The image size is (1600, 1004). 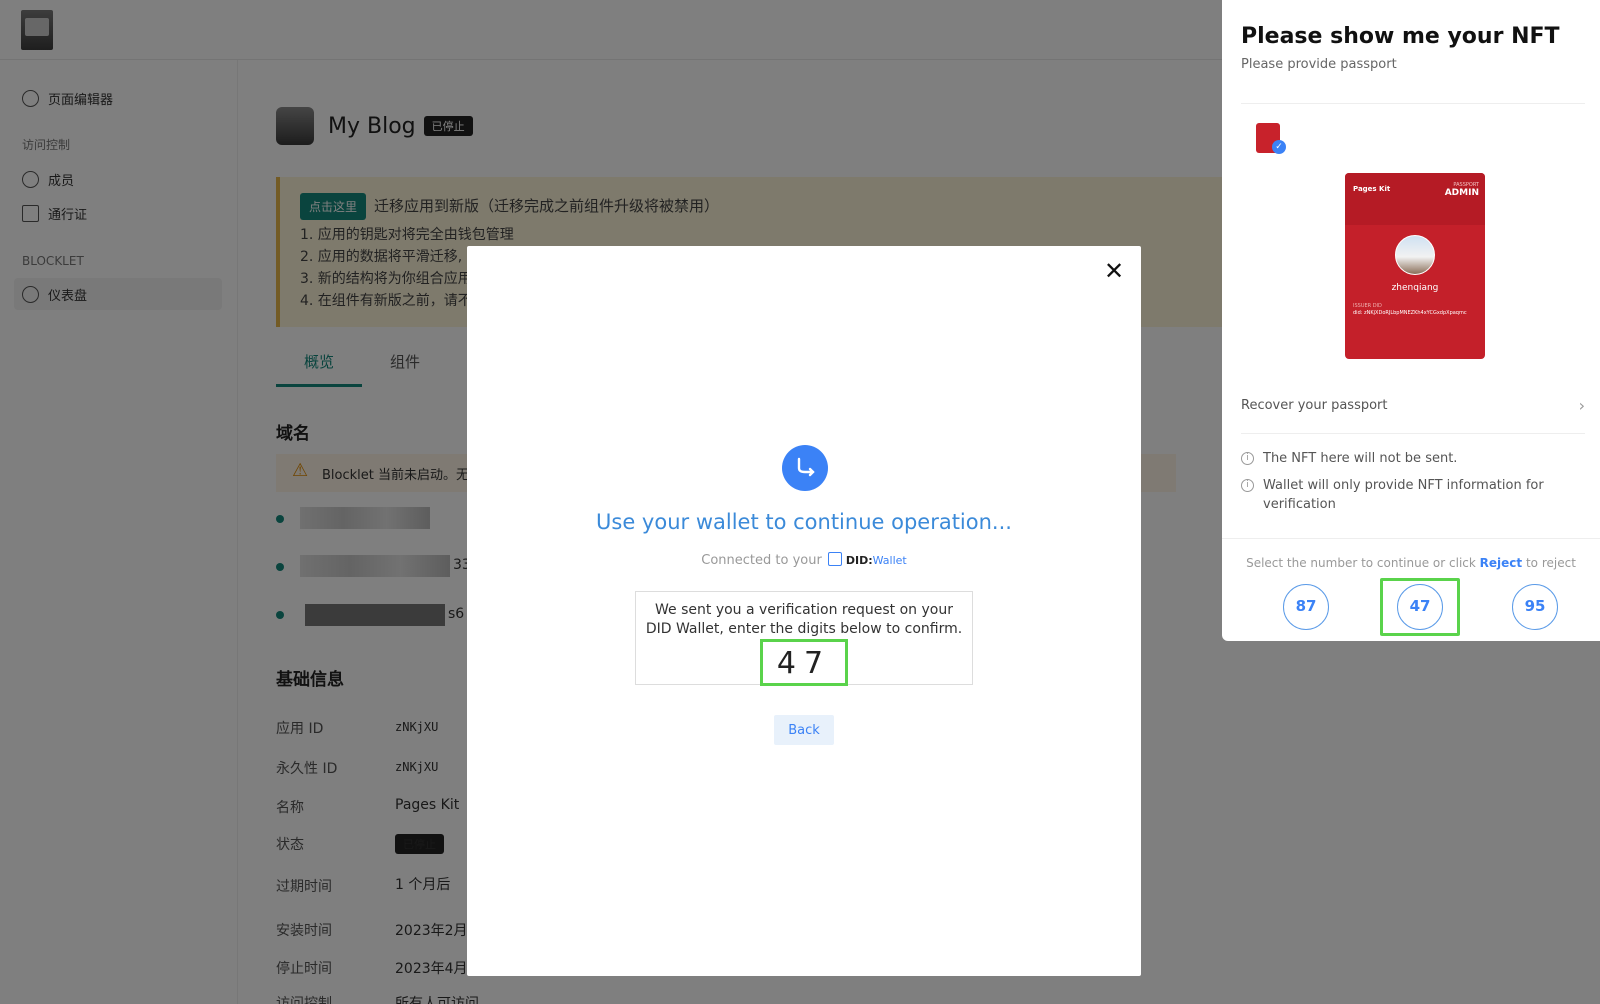 I want to click on passport-role: ADMIN, so click(x=1461, y=193).